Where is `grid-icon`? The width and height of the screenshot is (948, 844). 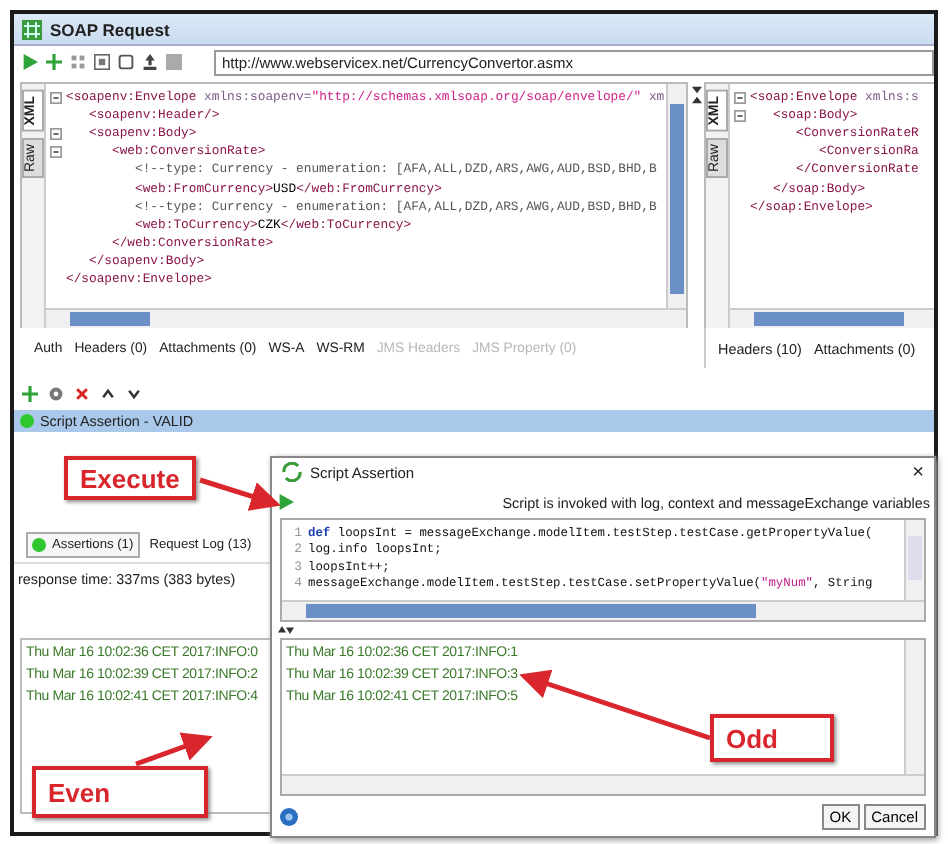 grid-icon is located at coordinates (32, 29).